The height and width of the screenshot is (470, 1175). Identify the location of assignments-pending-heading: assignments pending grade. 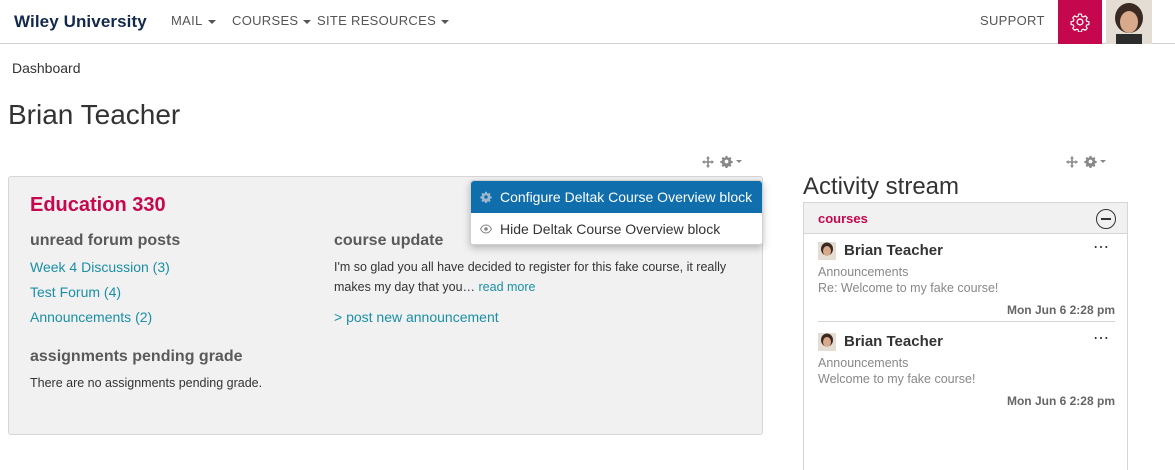
(136, 356).